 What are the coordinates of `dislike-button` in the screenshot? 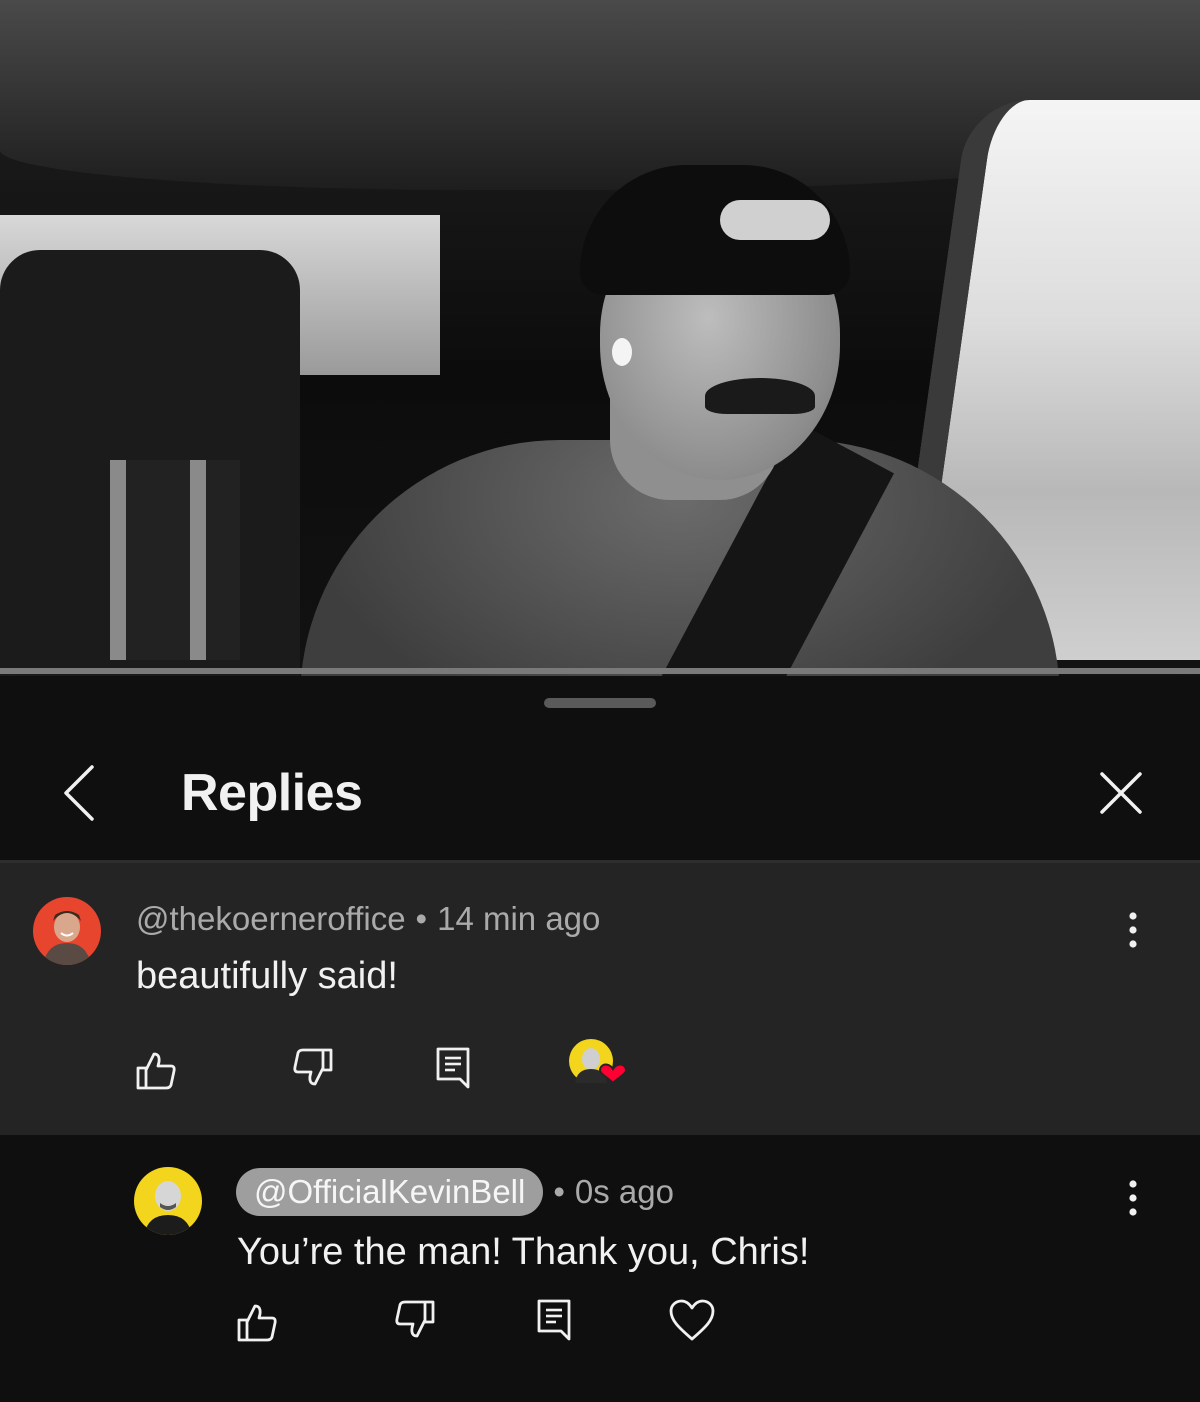 It's located at (313, 1068).